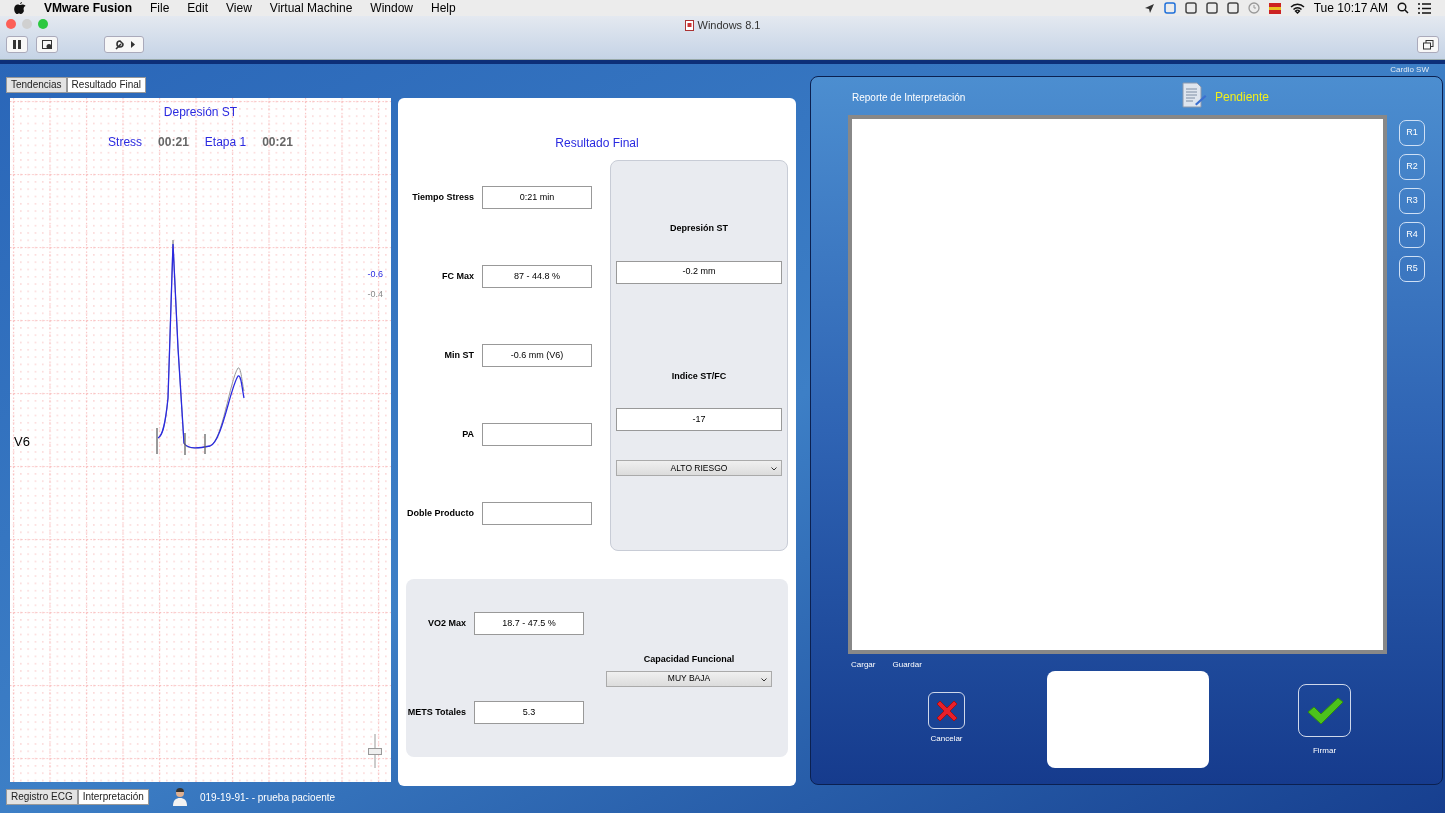 This screenshot has height=813, width=1445. I want to click on location-arrow-icon, so click(1149, 8).